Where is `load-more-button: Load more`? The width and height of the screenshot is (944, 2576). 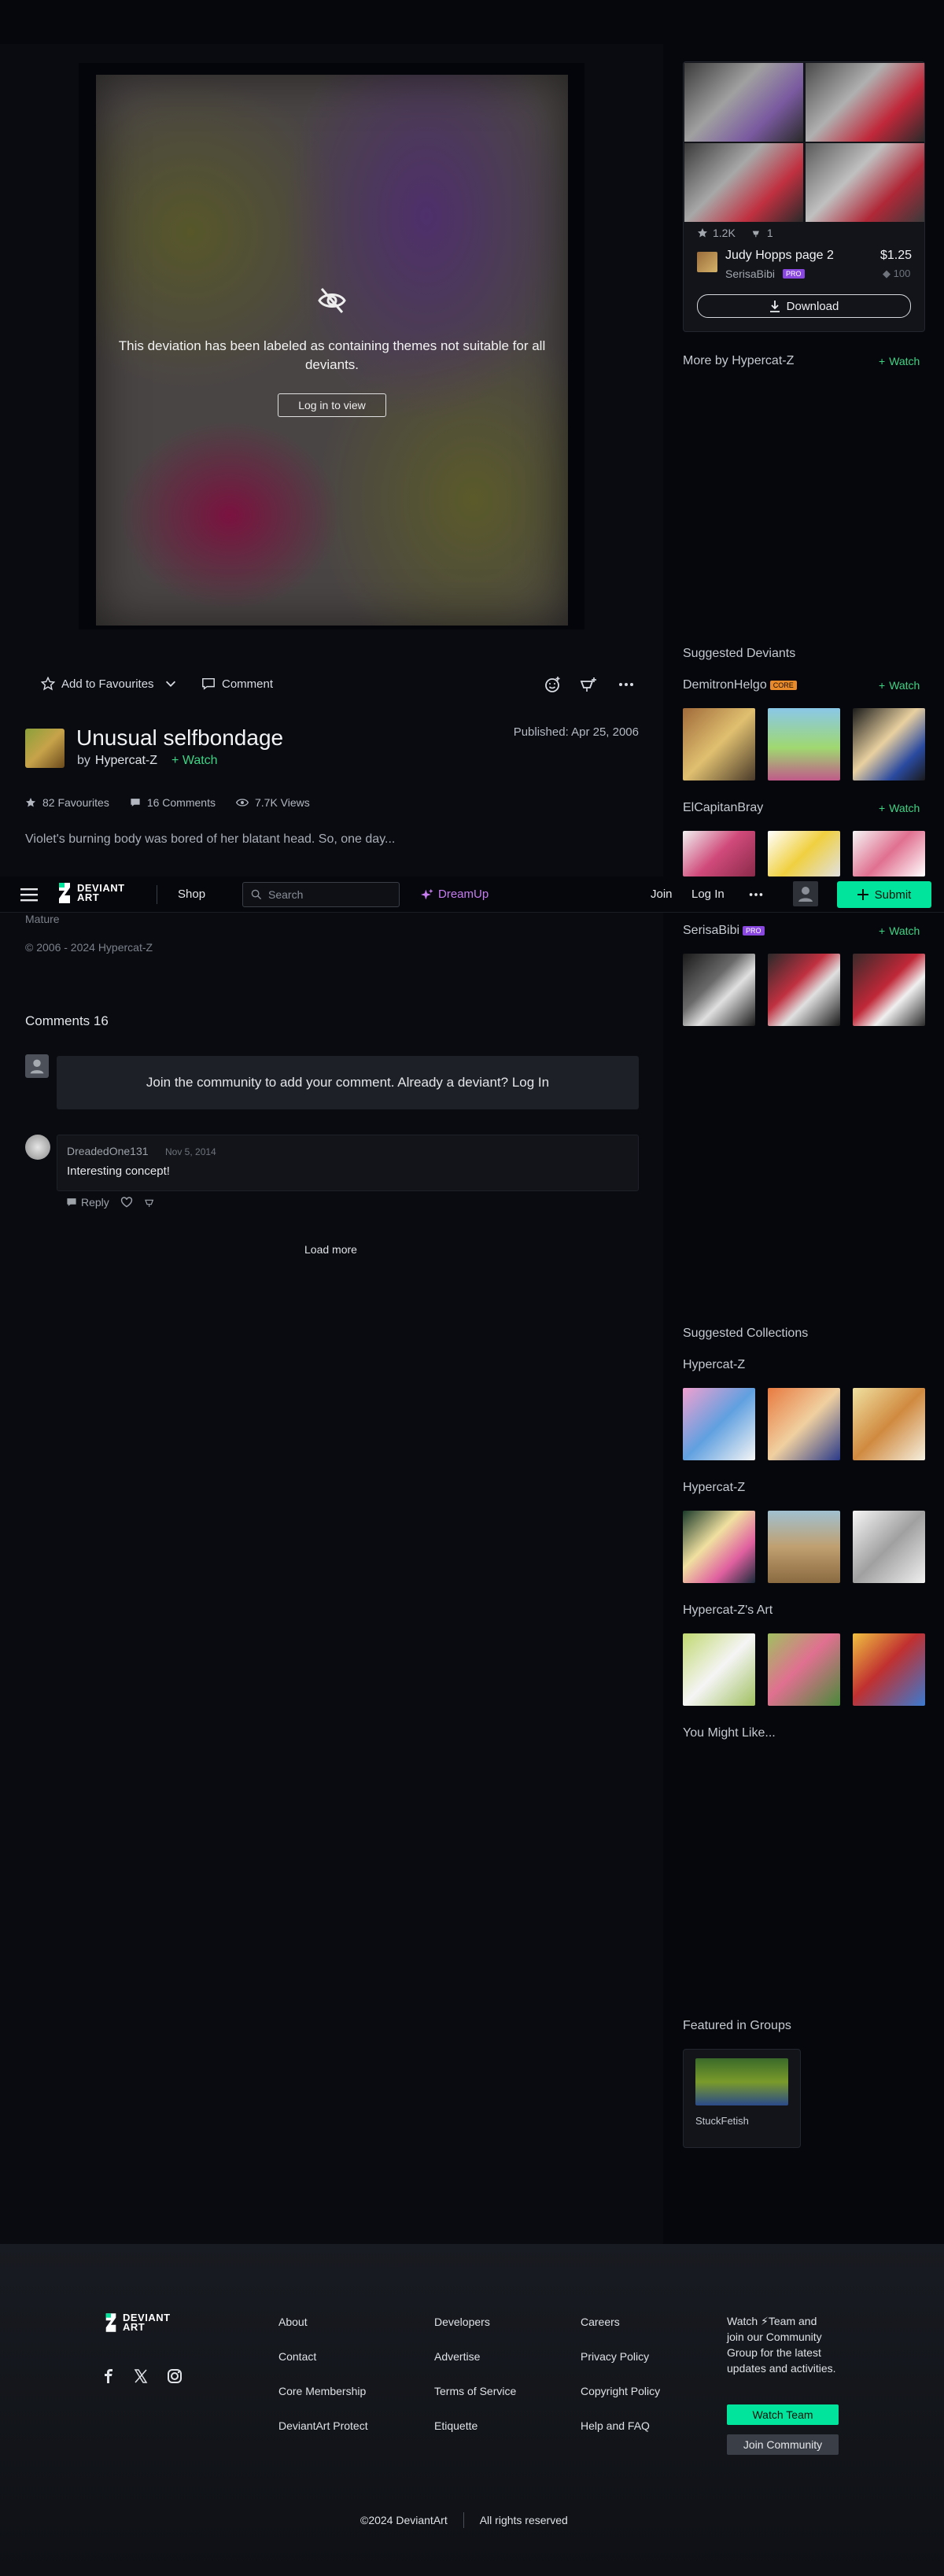 load-more-button: Load more is located at coordinates (330, 1249).